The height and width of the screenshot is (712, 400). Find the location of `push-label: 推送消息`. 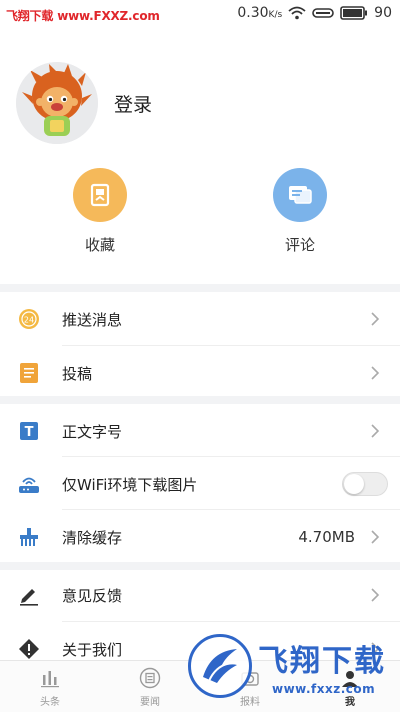

push-label: 推送消息 is located at coordinates (92, 319).